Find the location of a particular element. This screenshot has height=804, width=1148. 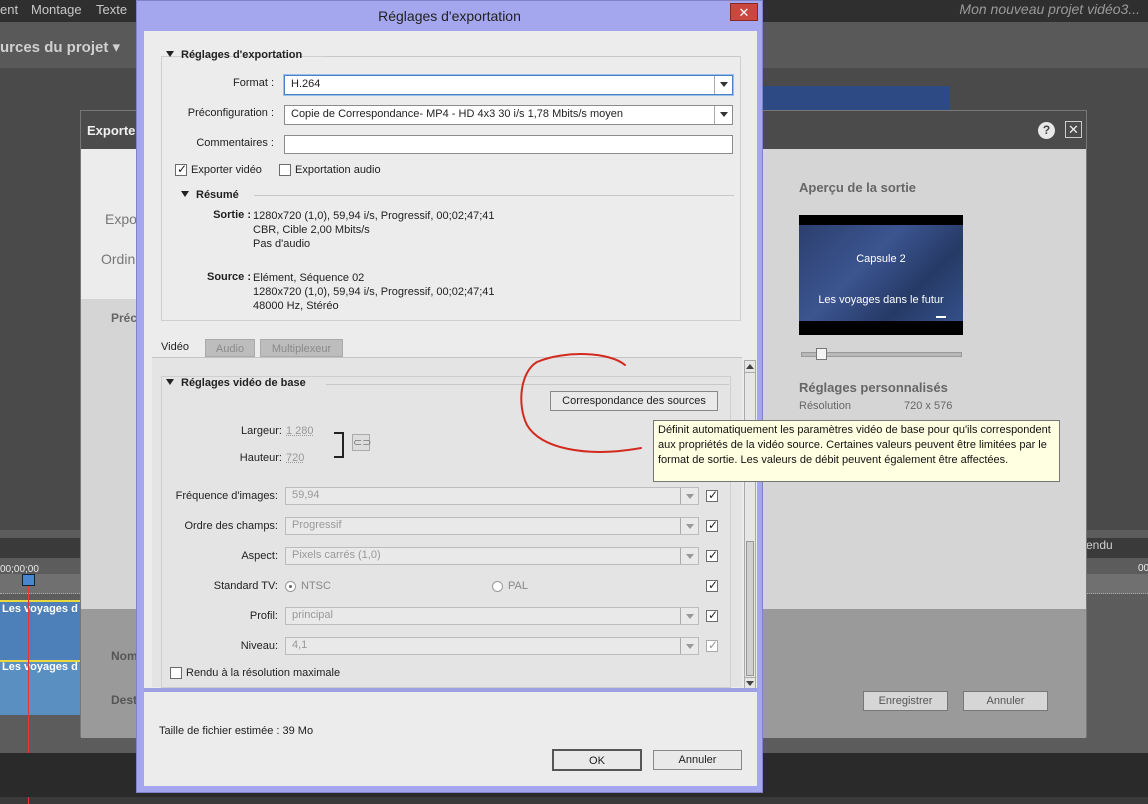

estimated-file-size: Taille de fichier estimée : 39 Mo is located at coordinates (236, 731).